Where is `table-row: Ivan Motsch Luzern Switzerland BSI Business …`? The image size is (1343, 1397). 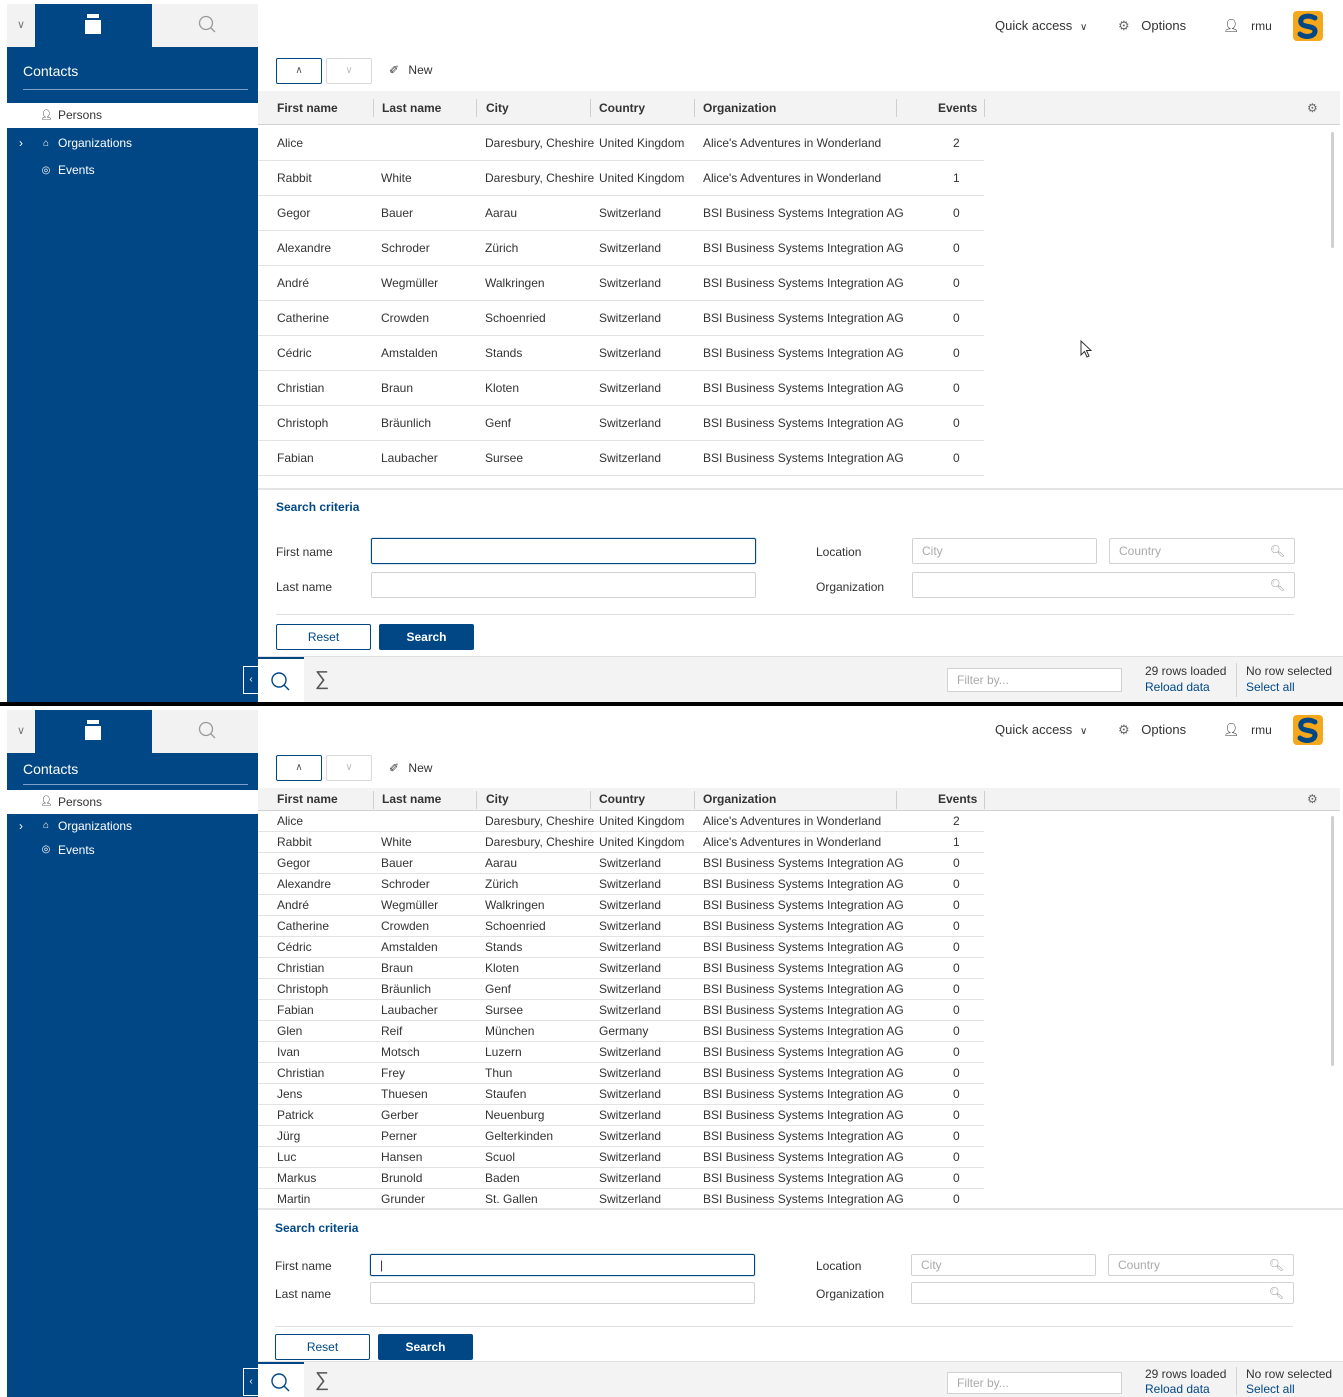
table-row: Ivan Motsch Luzern Switzerland BSI Business … is located at coordinates (621, 1052).